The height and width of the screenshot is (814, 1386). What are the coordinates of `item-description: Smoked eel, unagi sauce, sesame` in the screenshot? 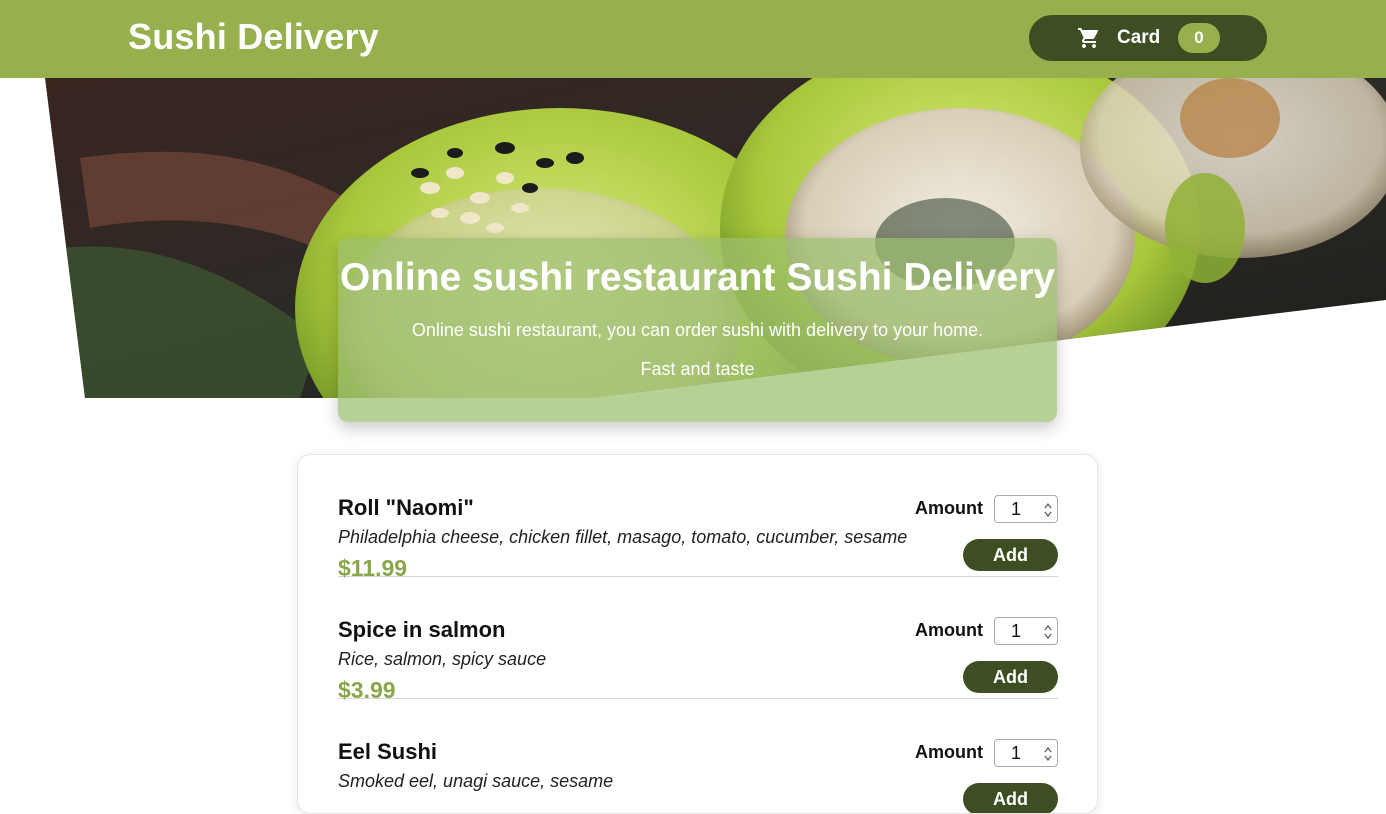 It's located at (476, 781).